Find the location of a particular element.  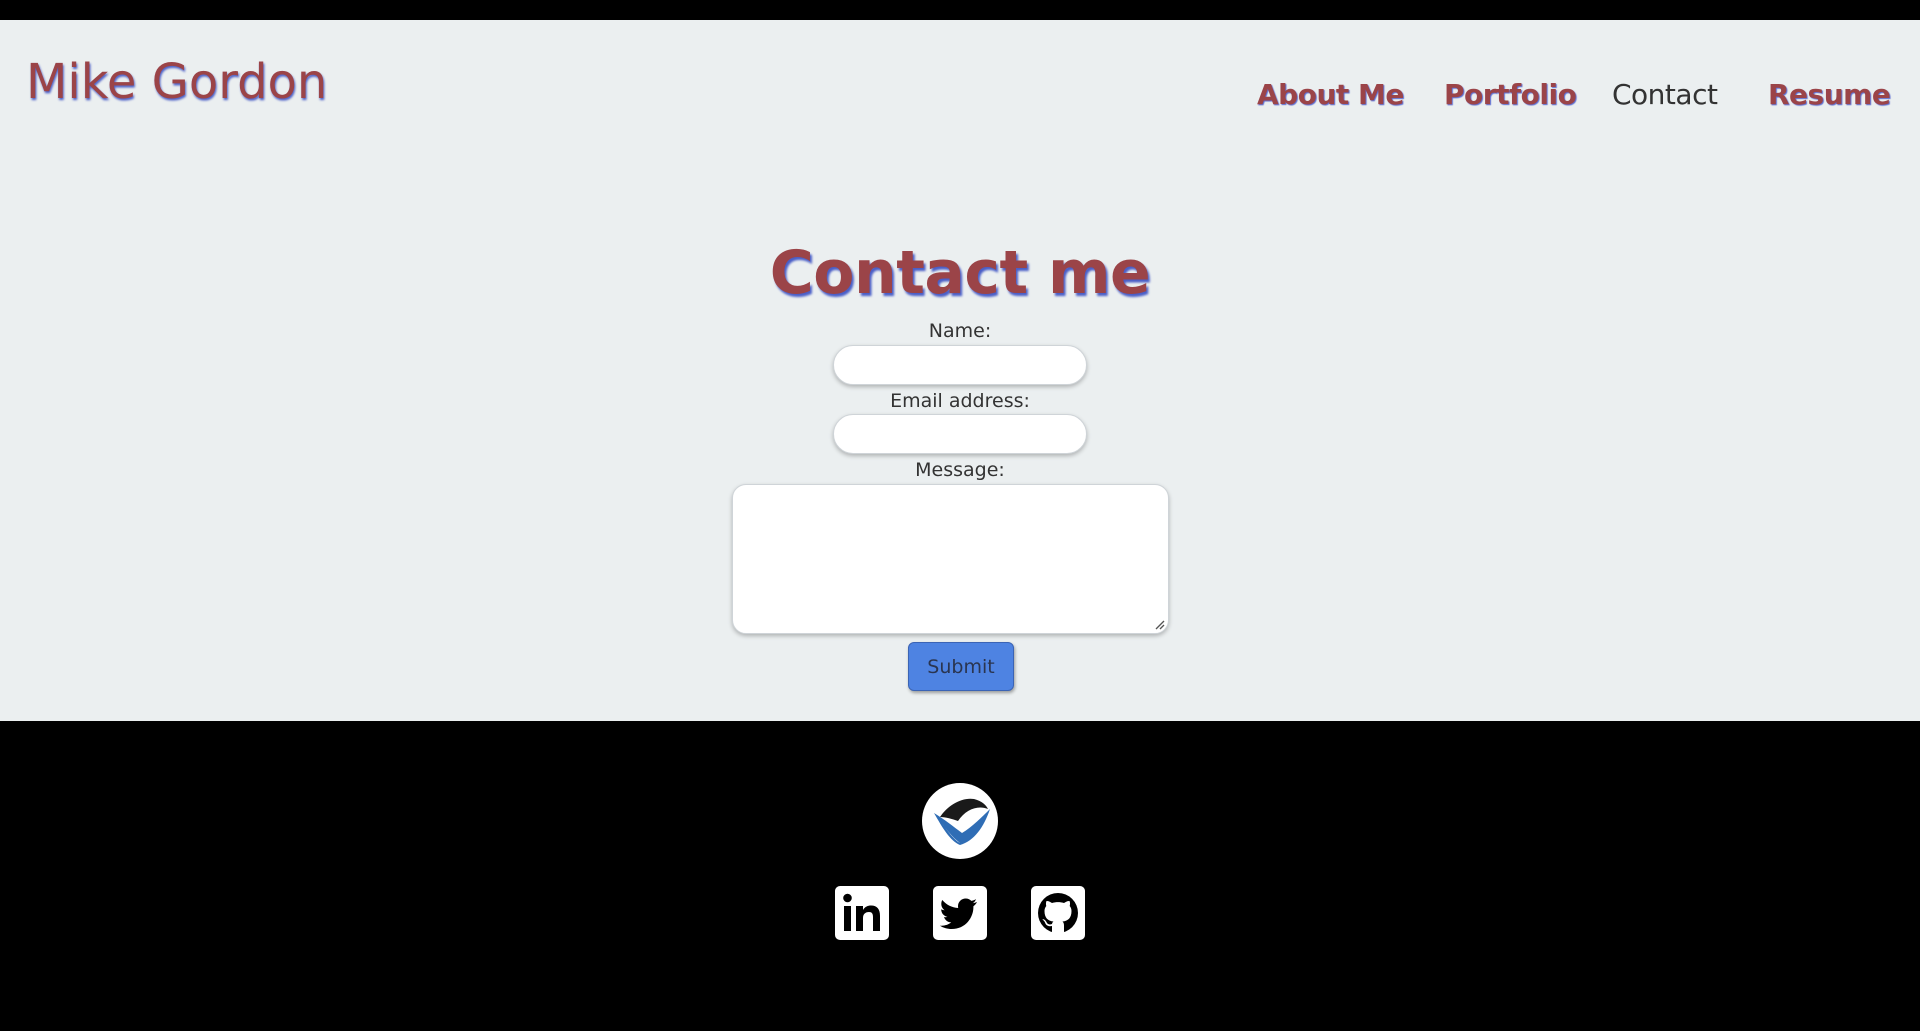

page-title: Contact me is located at coordinates (960, 273).